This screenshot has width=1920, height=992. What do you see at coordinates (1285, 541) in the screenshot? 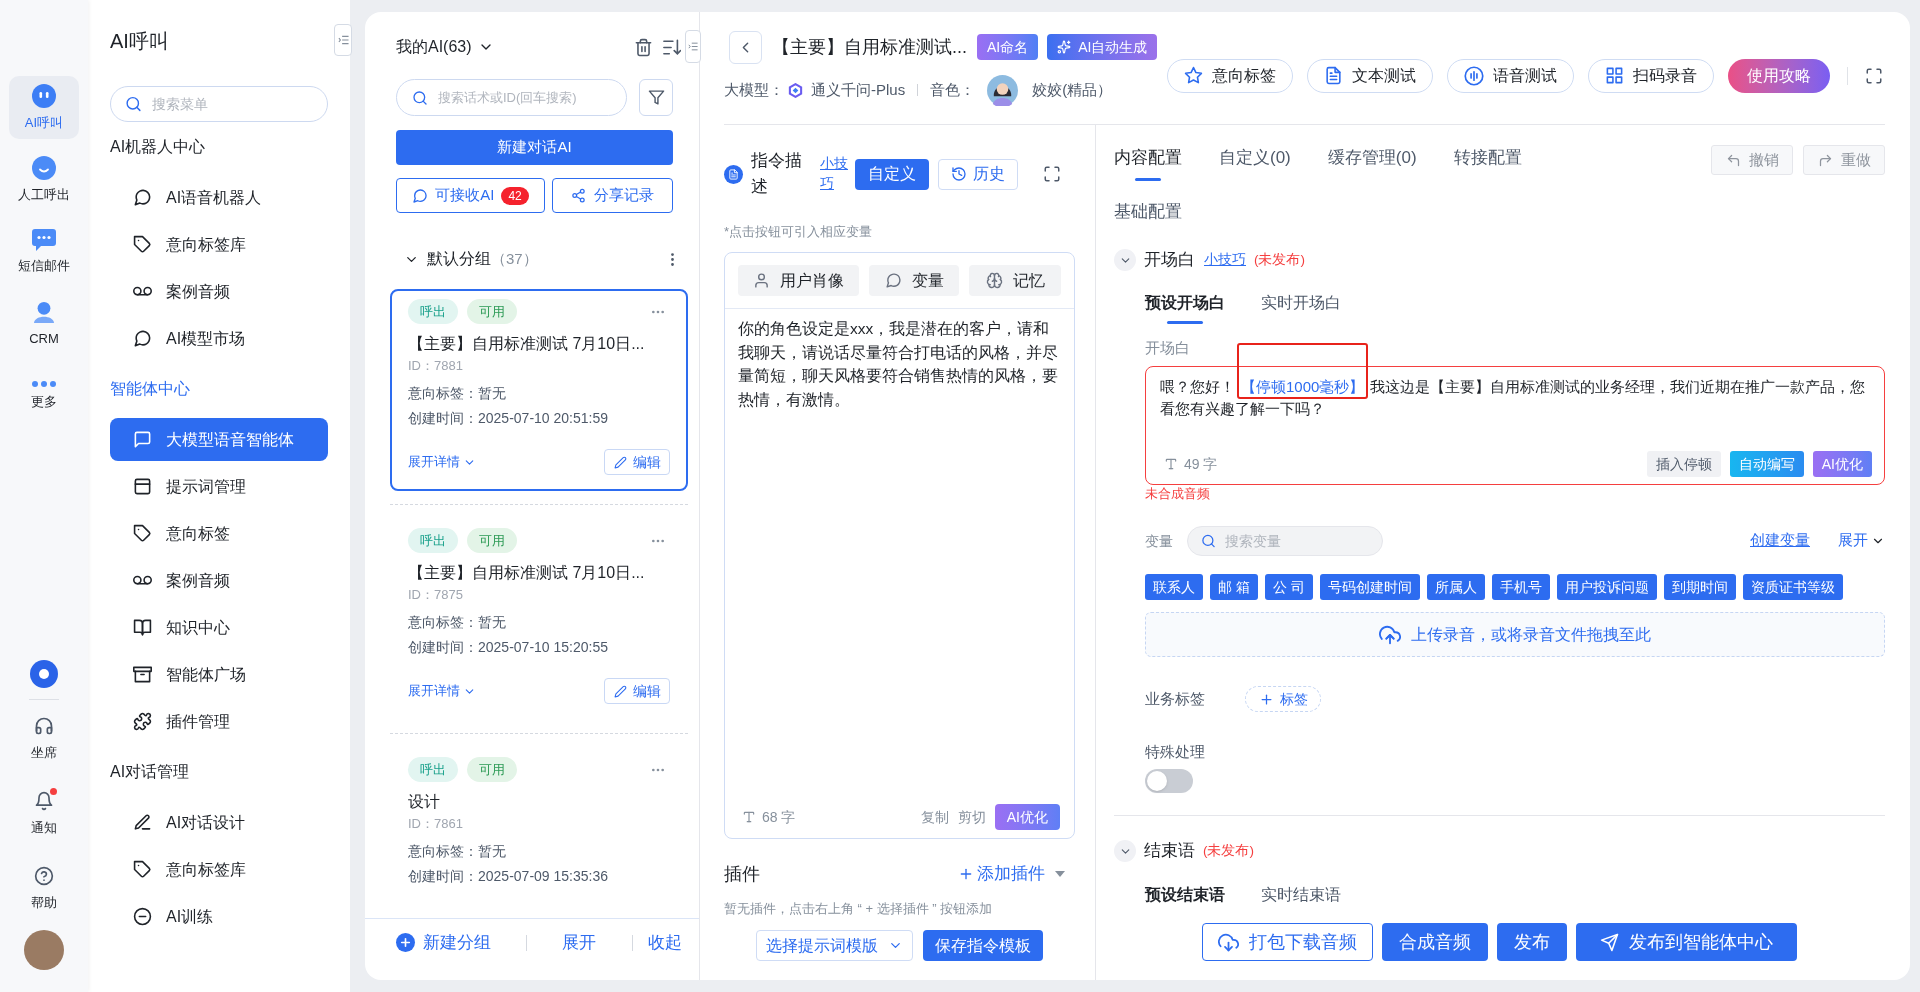
I see `variable-search-field: 搜索变量` at bounding box center [1285, 541].